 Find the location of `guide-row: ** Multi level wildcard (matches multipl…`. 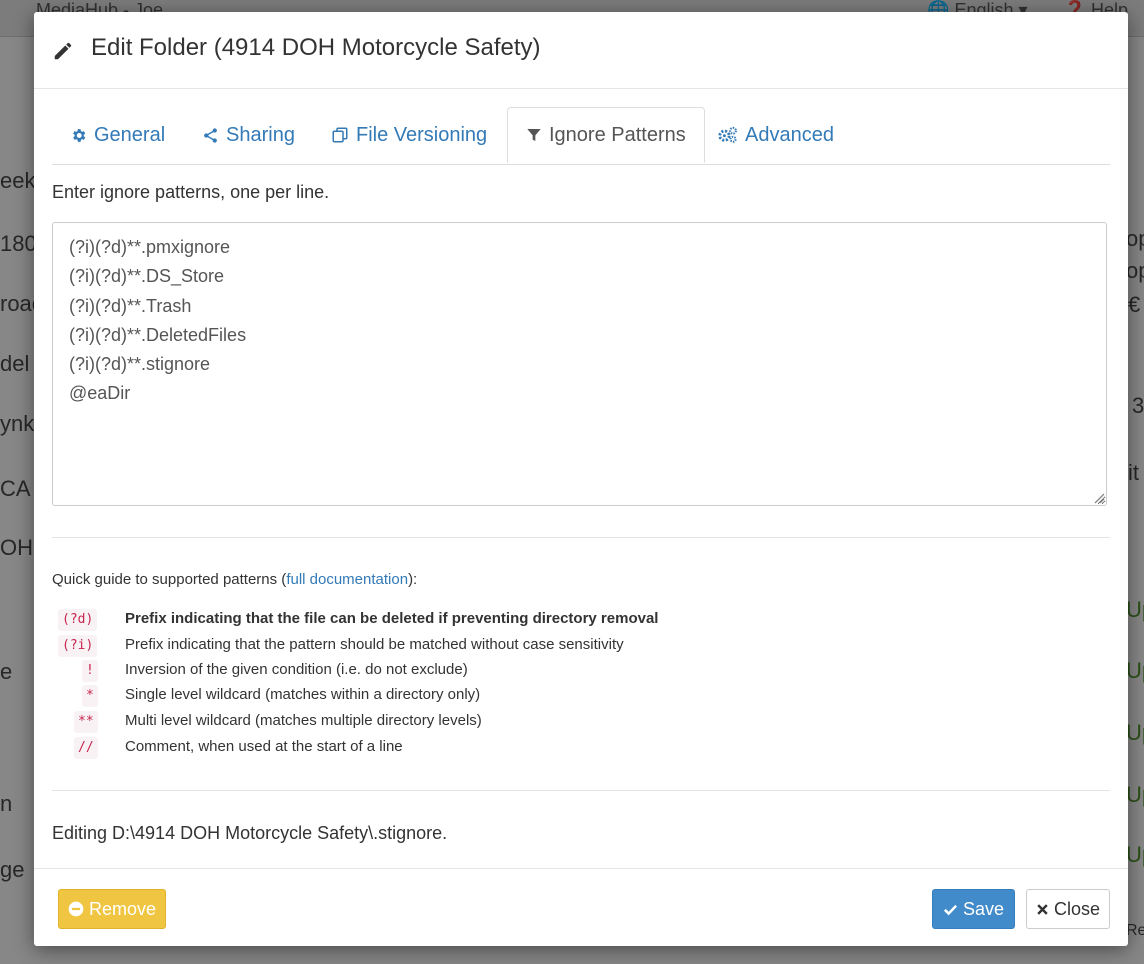

guide-row: ** Multi level wildcard (matches multipl… is located at coordinates (534, 723).